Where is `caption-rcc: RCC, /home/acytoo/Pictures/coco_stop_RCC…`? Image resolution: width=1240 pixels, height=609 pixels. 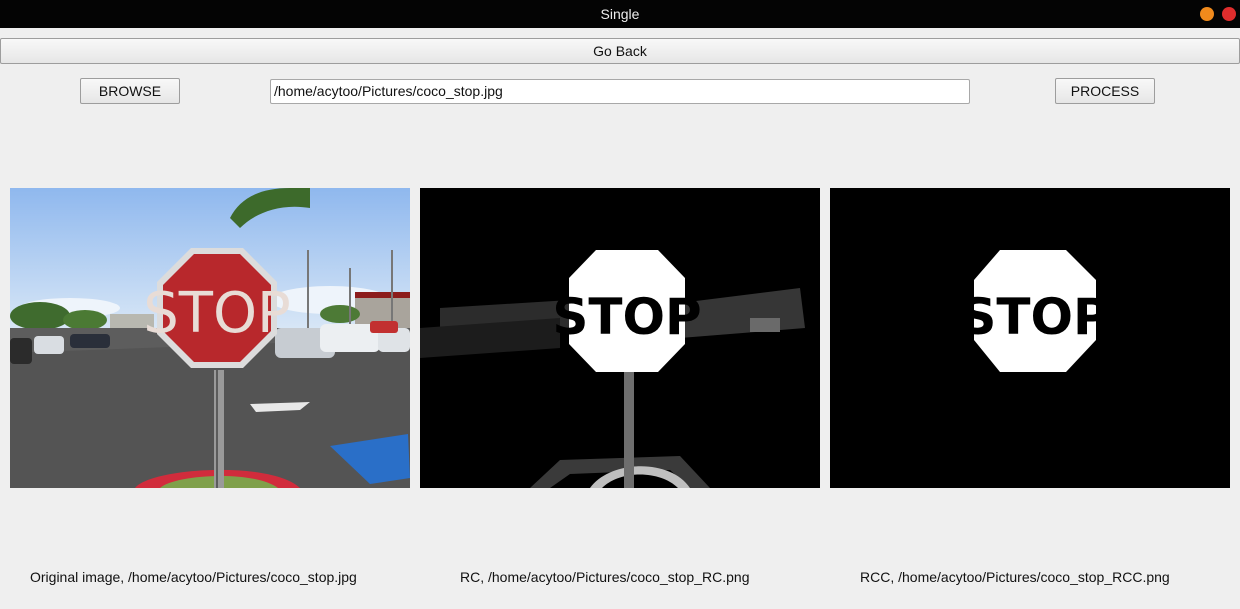 caption-rcc: RCC, /home/acytoo/Pictures/coco_stop_RCC… is located at coordinates (1015, 577).